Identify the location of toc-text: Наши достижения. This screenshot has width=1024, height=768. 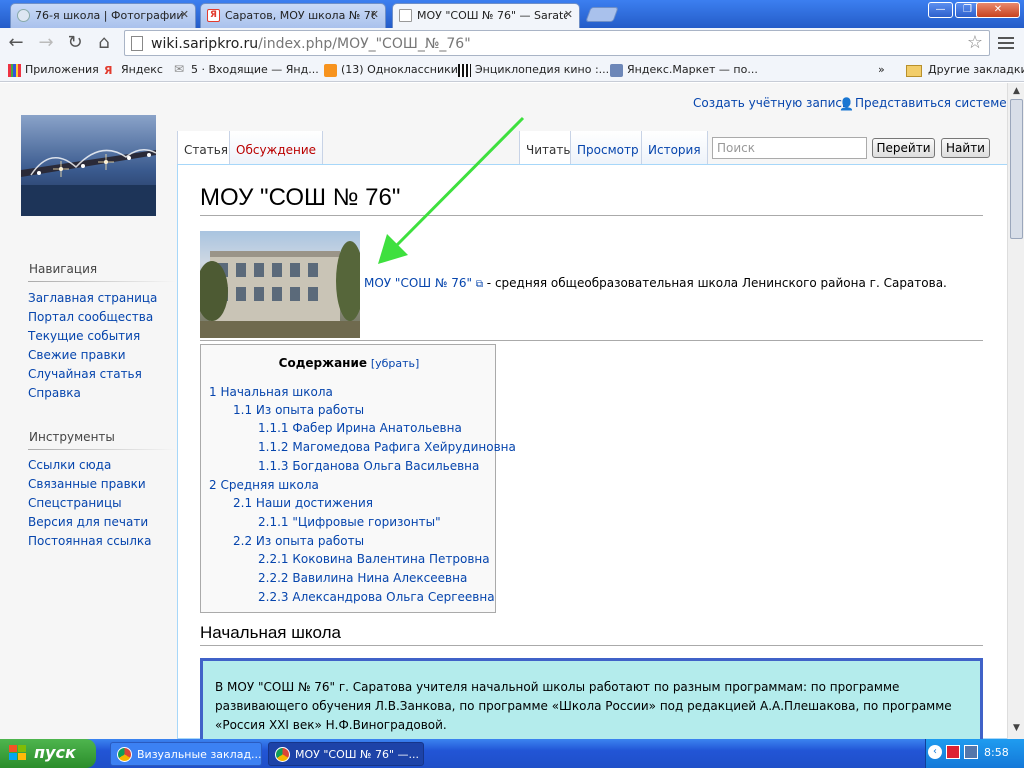
(314, 503).